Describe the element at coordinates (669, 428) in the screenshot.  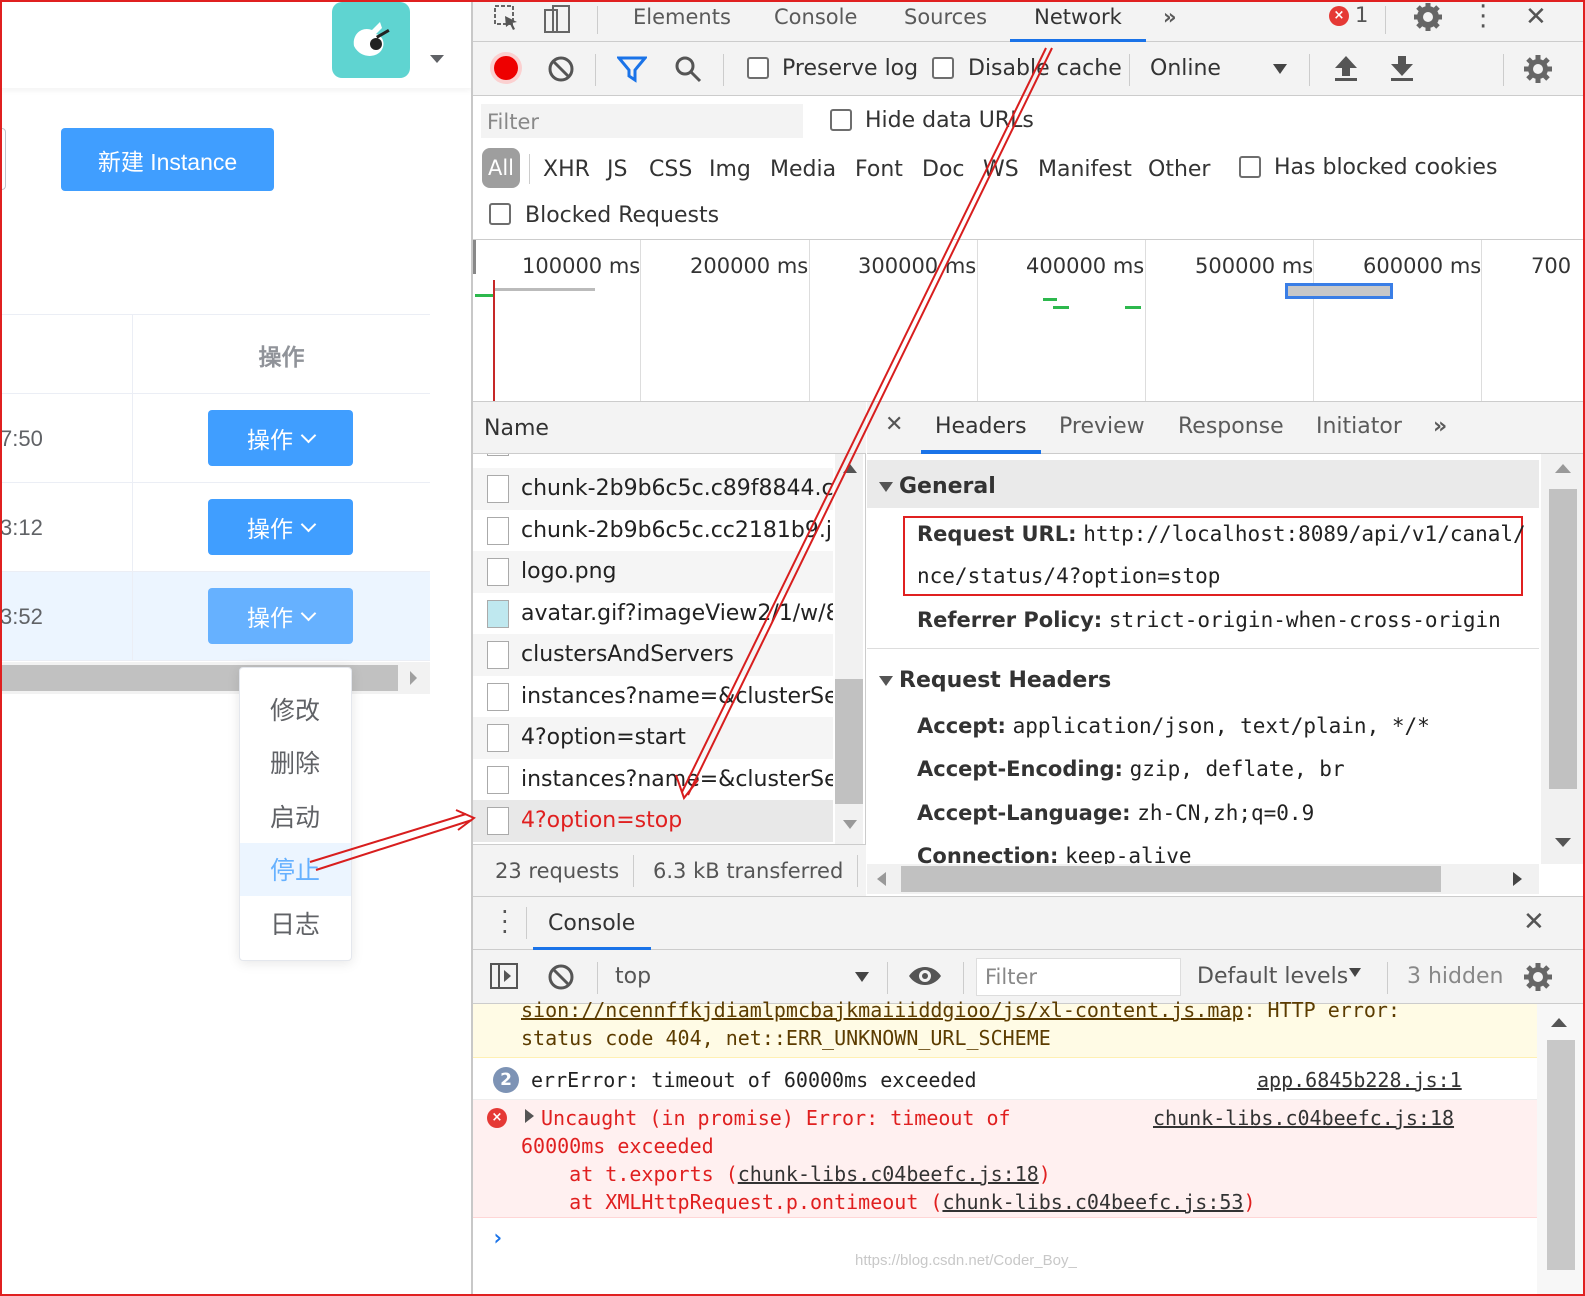
I see `name-column-header: Name` at that location.